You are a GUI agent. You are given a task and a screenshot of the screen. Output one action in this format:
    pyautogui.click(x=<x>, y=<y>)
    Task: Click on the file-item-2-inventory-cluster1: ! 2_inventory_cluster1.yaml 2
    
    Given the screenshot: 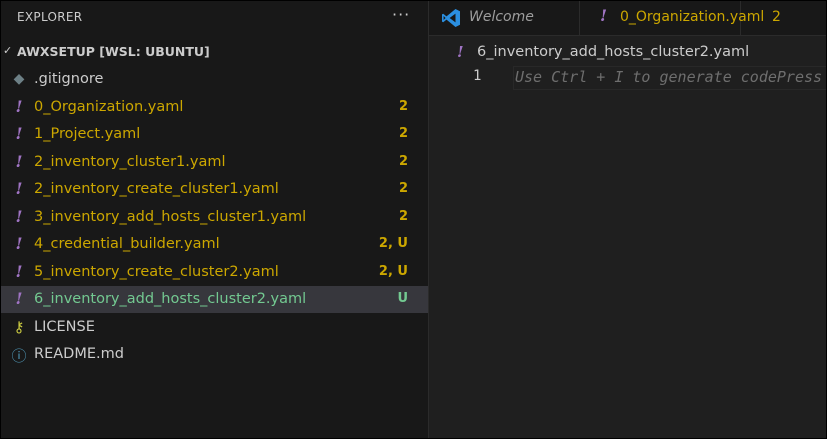 What is the action you would take?
    pyautogui.click(x=214, y=162)
    